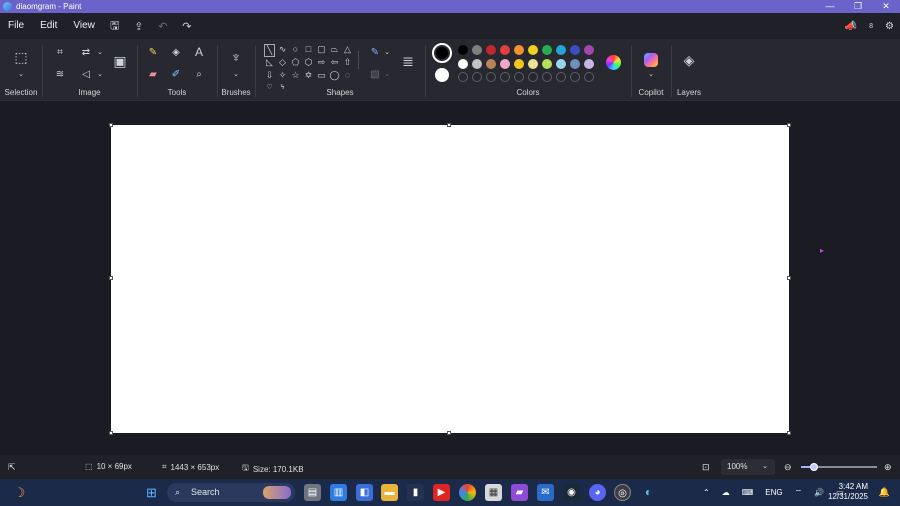 This screenshot has height=506, width=900. What do you see at coordinates (282, 49) in the screenshot?
I see `curve-shape-icon: ∿` at bounding box center [282, 49].